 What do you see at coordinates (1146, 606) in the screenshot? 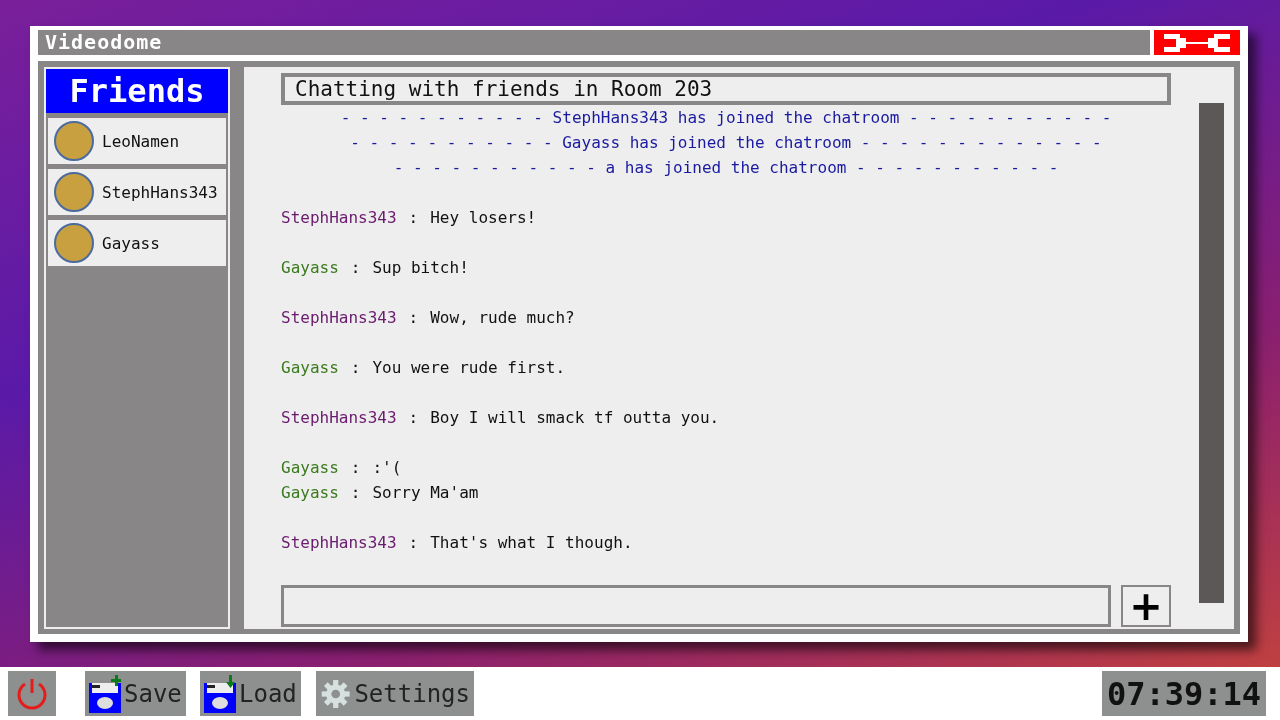
I see `send-button: +` at bounding box center [1146, 606].